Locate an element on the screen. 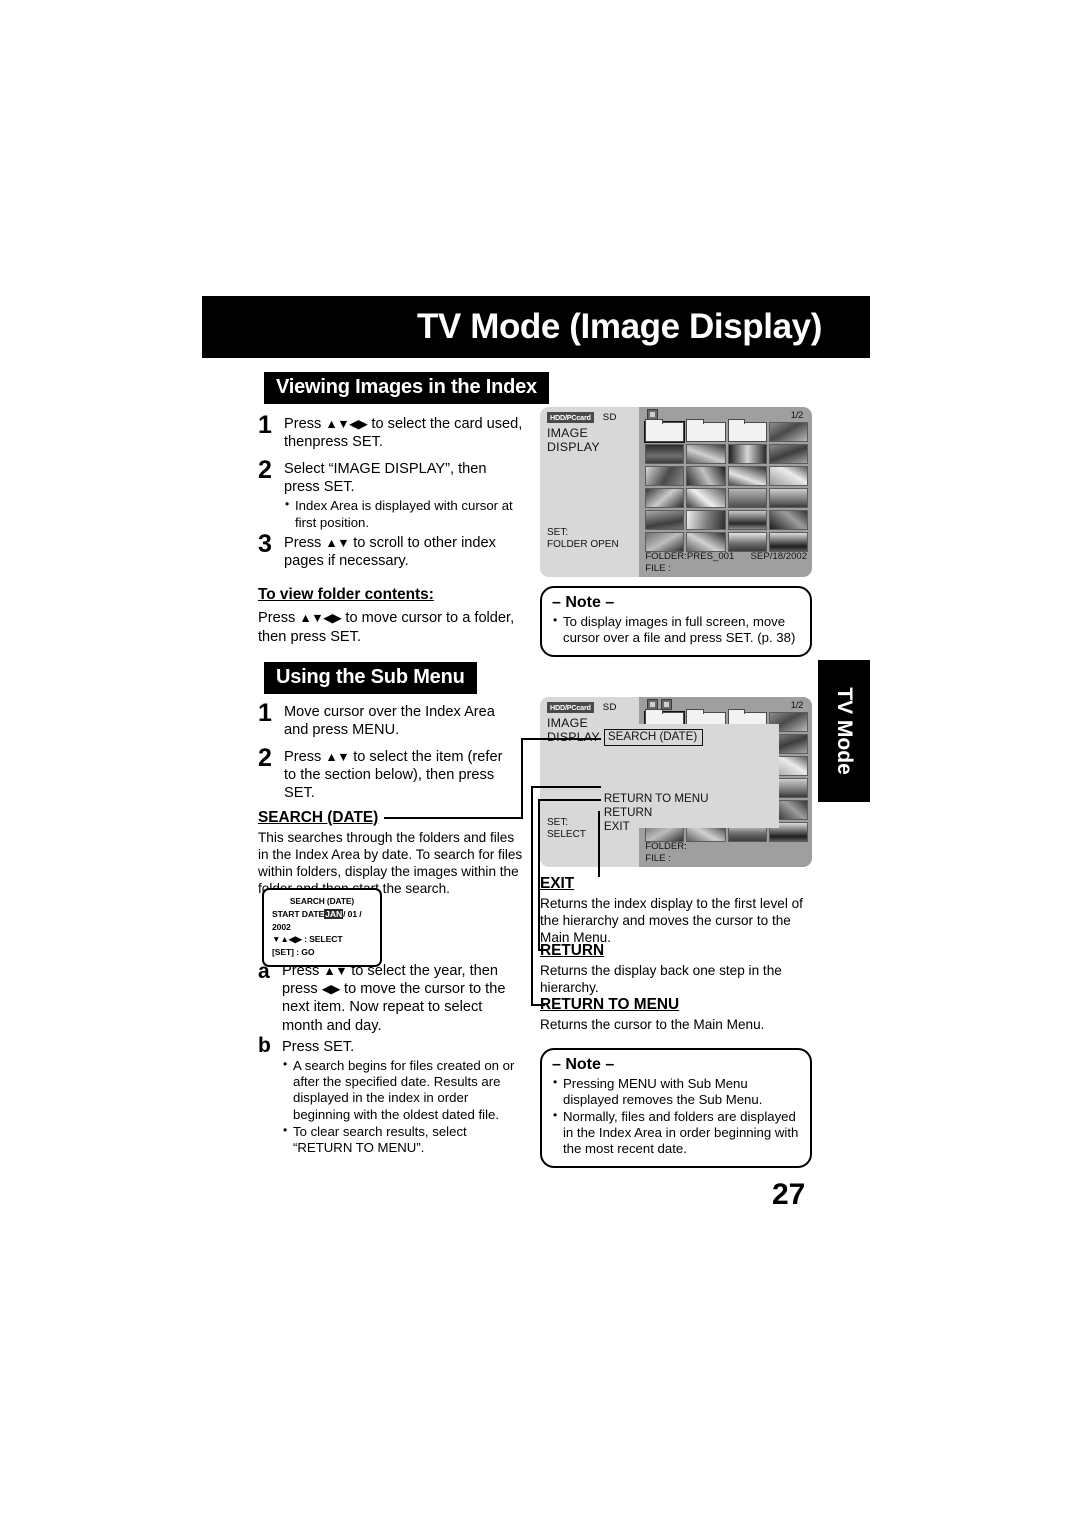  page-number: 27 is located at coordinates (789, 1194).